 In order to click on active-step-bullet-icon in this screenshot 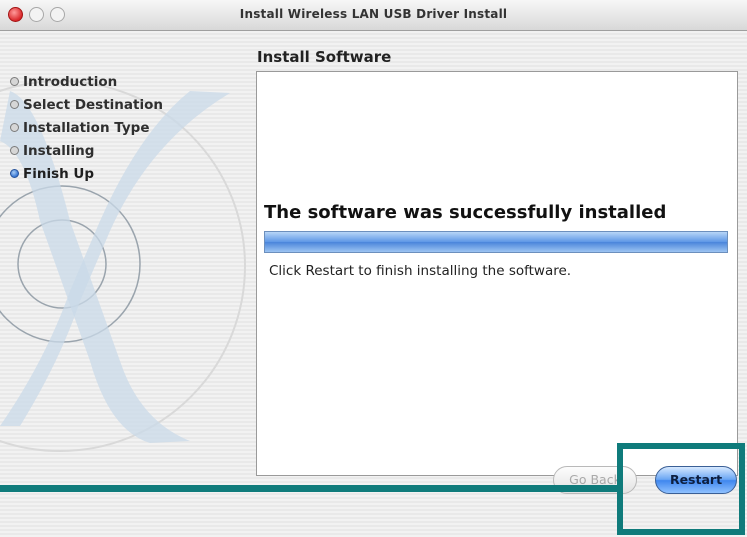, I will do `click(14, 173)`.